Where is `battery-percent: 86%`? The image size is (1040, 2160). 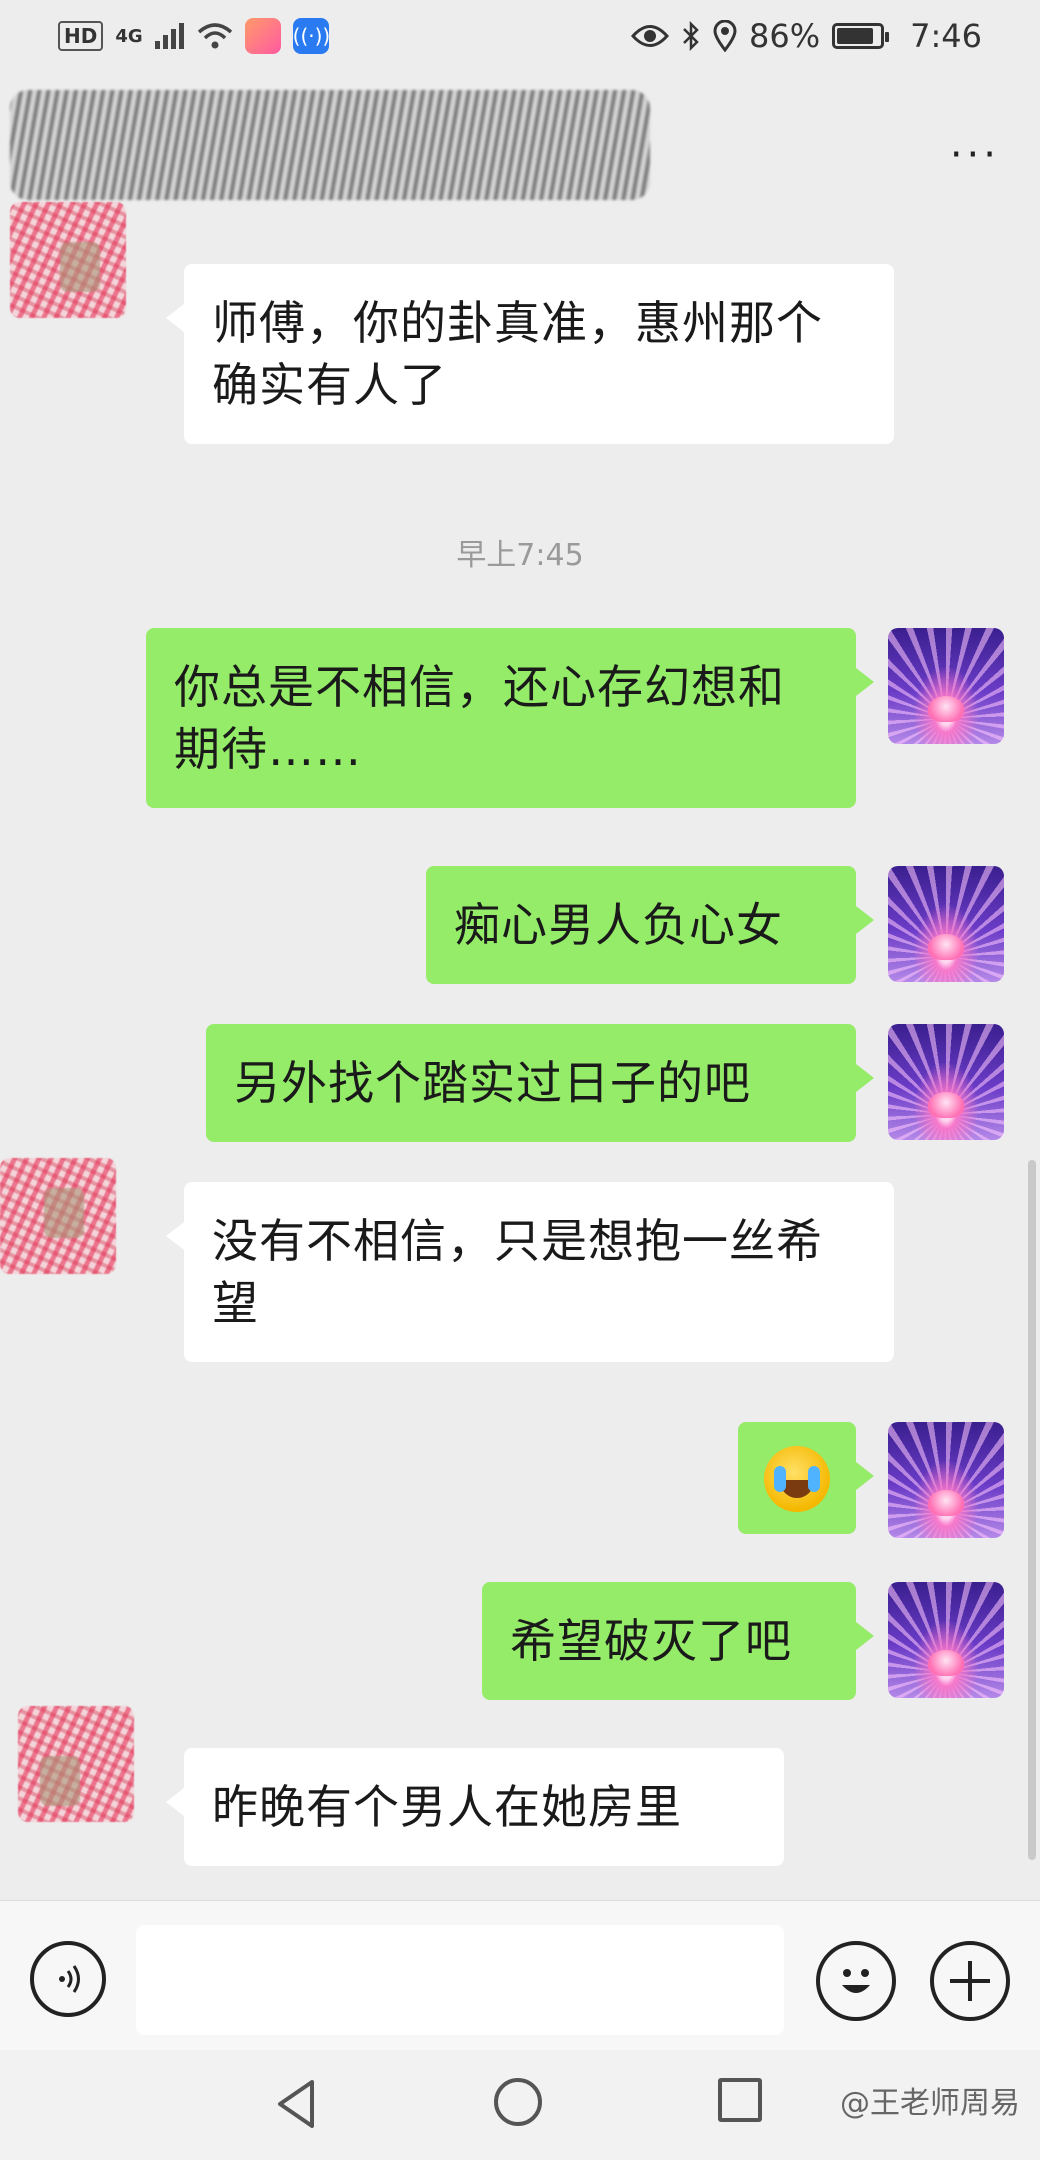 battery-percent: 86% is located at coordinates (785, 36).